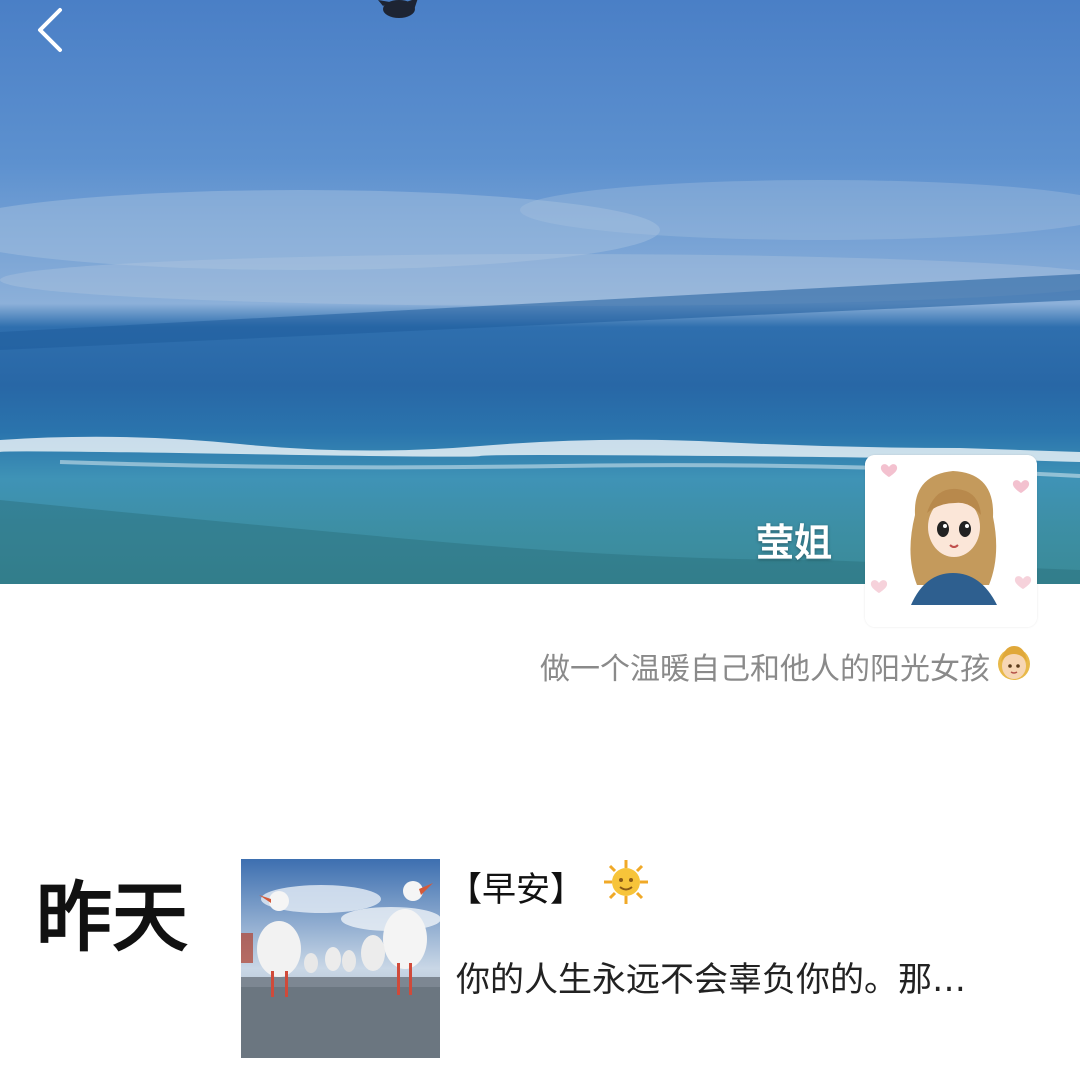 This screenshot has width=1080, height=1075. I want to click on sun-face-emoji-icon, so click(626, 886).